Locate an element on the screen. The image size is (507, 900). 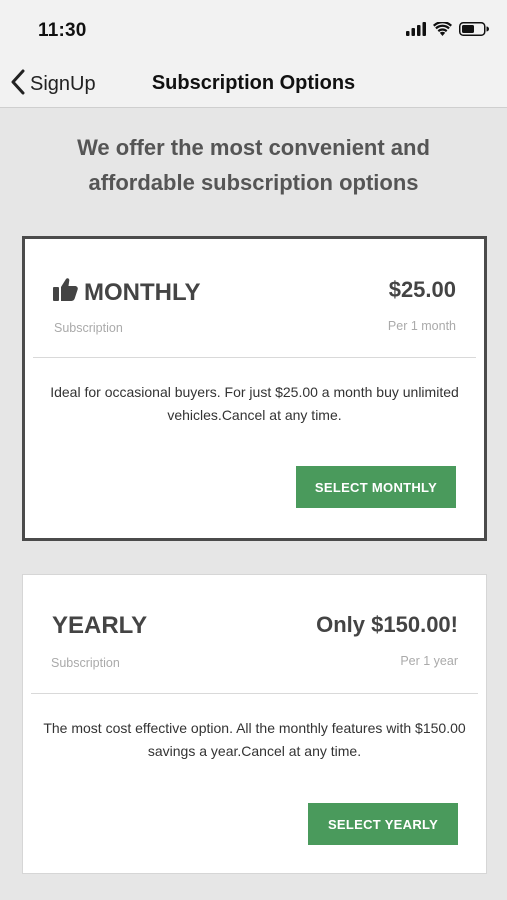
select-monthly-button: SELECT MONTHLY is located at coordinates (376, 487).